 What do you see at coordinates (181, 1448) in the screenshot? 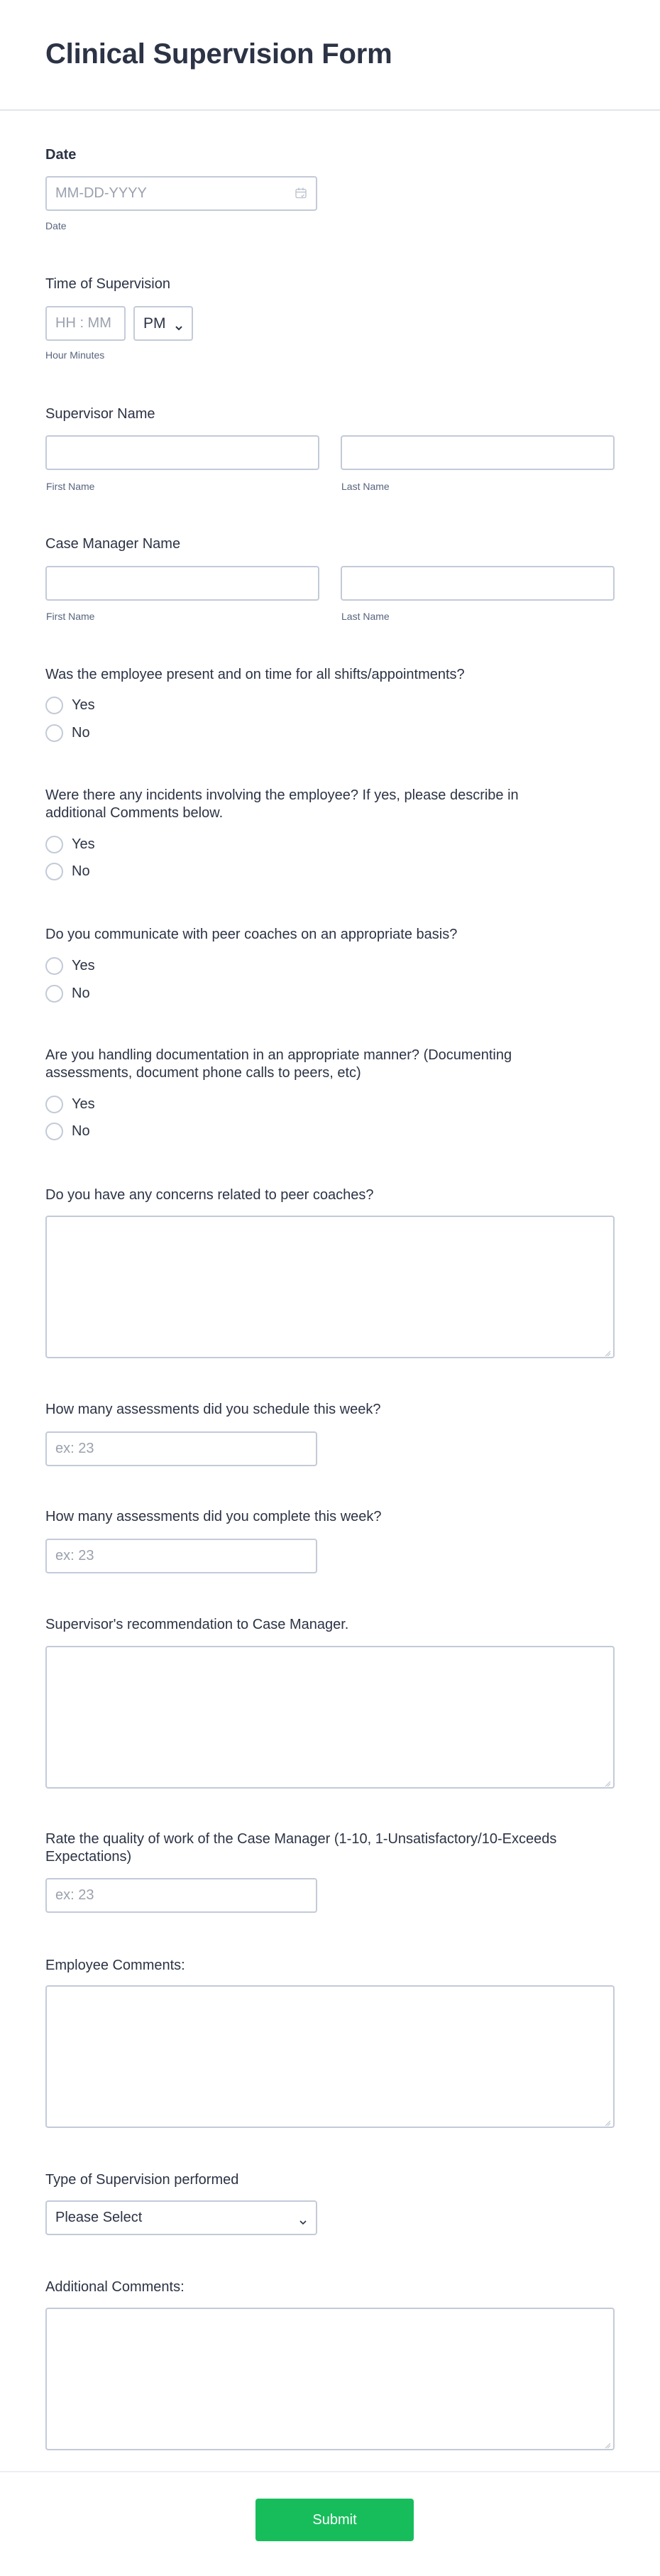
I see `assessments-scheduled-input: ex: 23` at bounding box center [181, 1448].